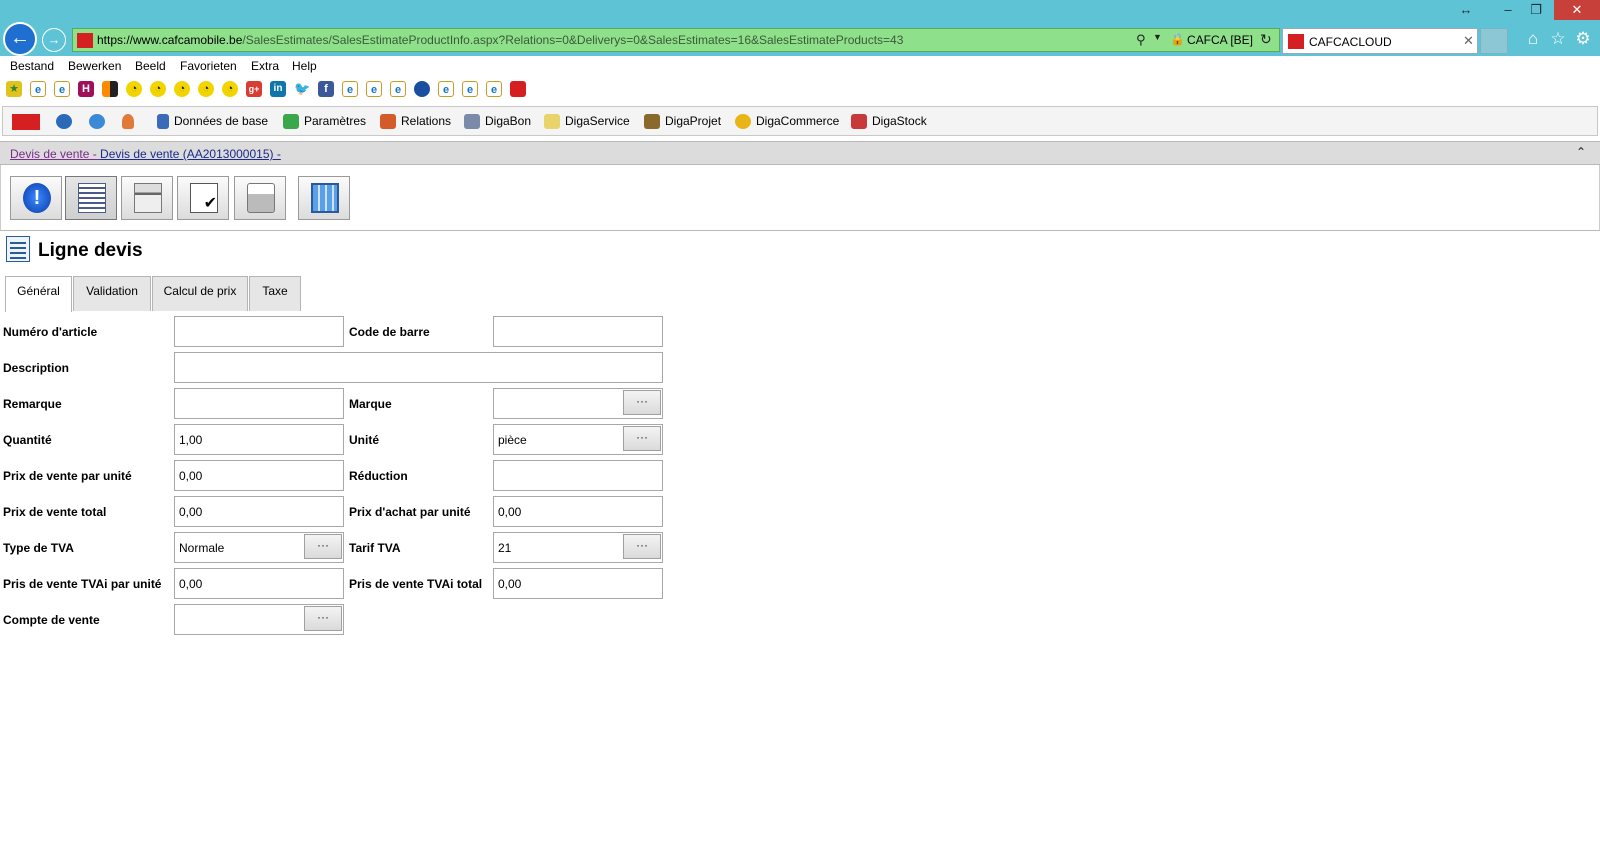 Image resolution: width=1600 pixels, height=860 pixels. Describe the element at coordinates (578, 583) in the screenshot. I see `prix-tvai-total-input: 0,00` at that location.